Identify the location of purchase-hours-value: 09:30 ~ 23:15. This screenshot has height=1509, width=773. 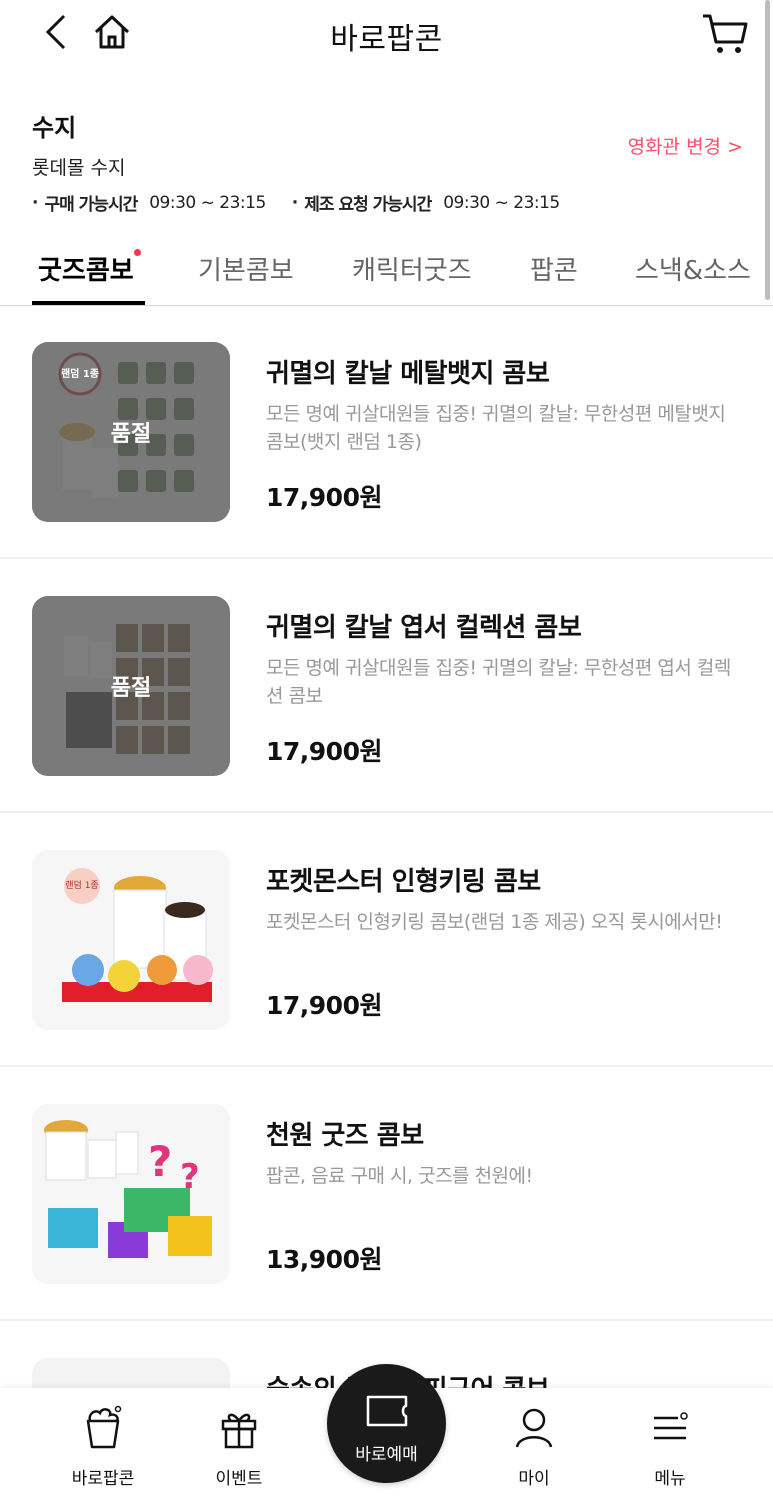
(207, 202).